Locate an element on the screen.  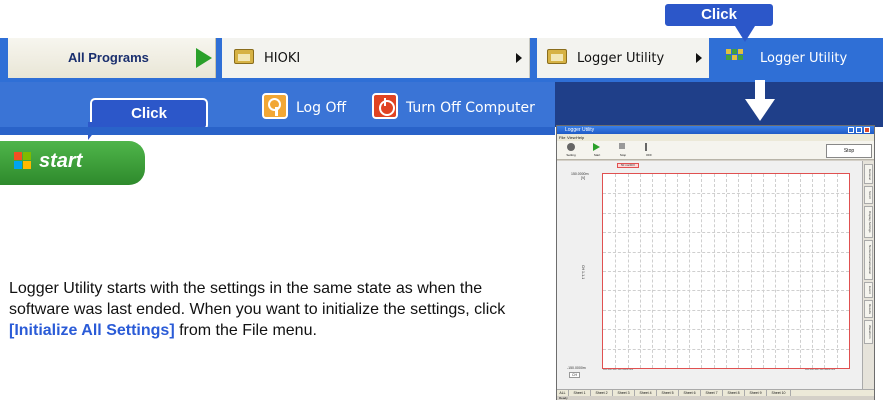
log-off-icon is located at coordinates (275, 106).